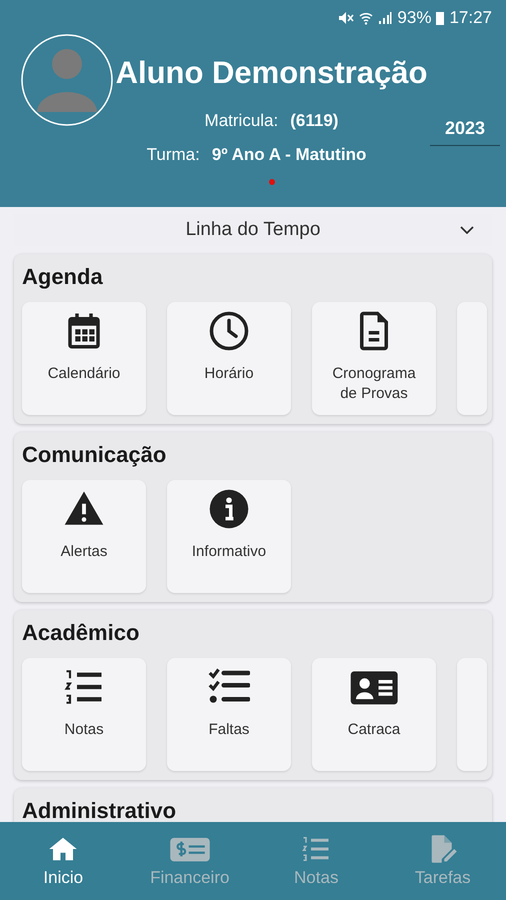 The image size is (506, 900). What do you see at coordinates (374, 358) in the screenshot?
I see `menu-tile: Cronograma de Provas` at bounding box center [374, 358].